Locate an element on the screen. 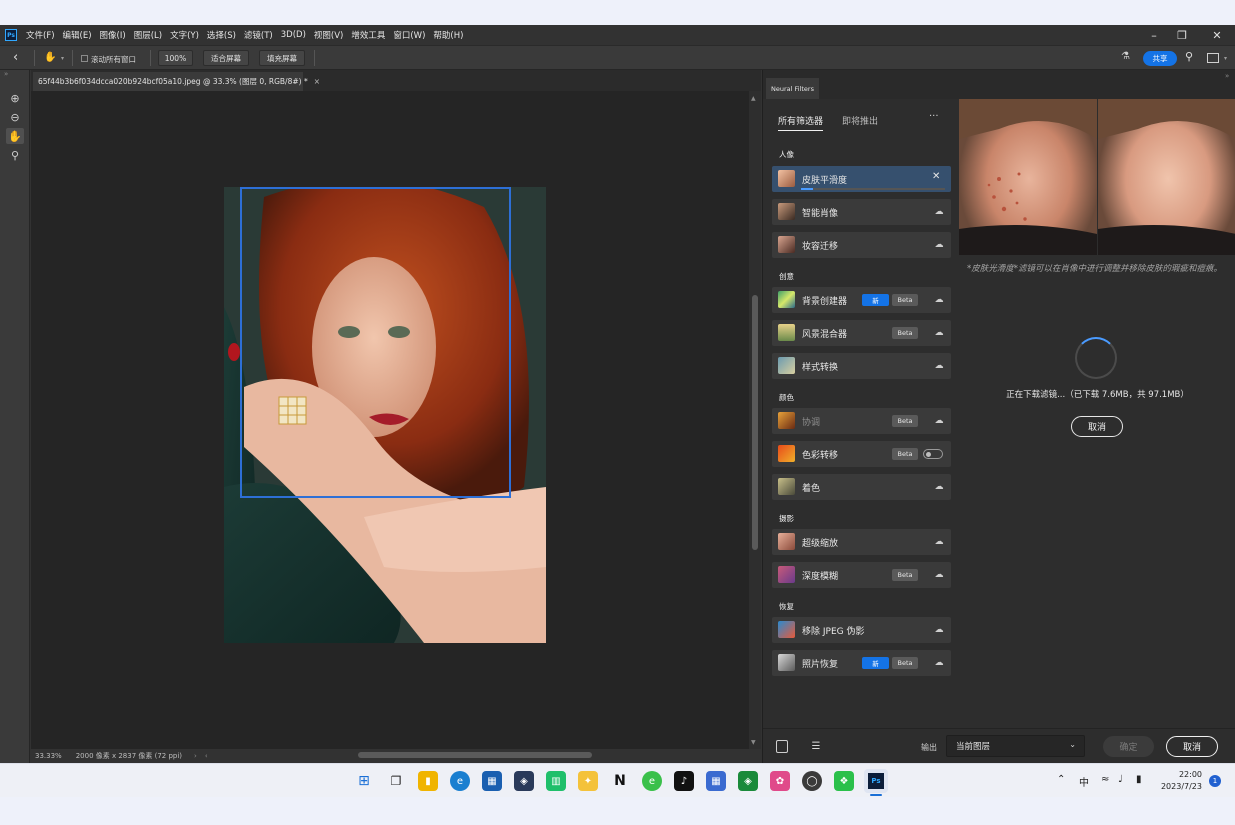 The height and width of the screenshot is (825, 1235). menu-file: 文件(F) is located at coordinates (41, 35).